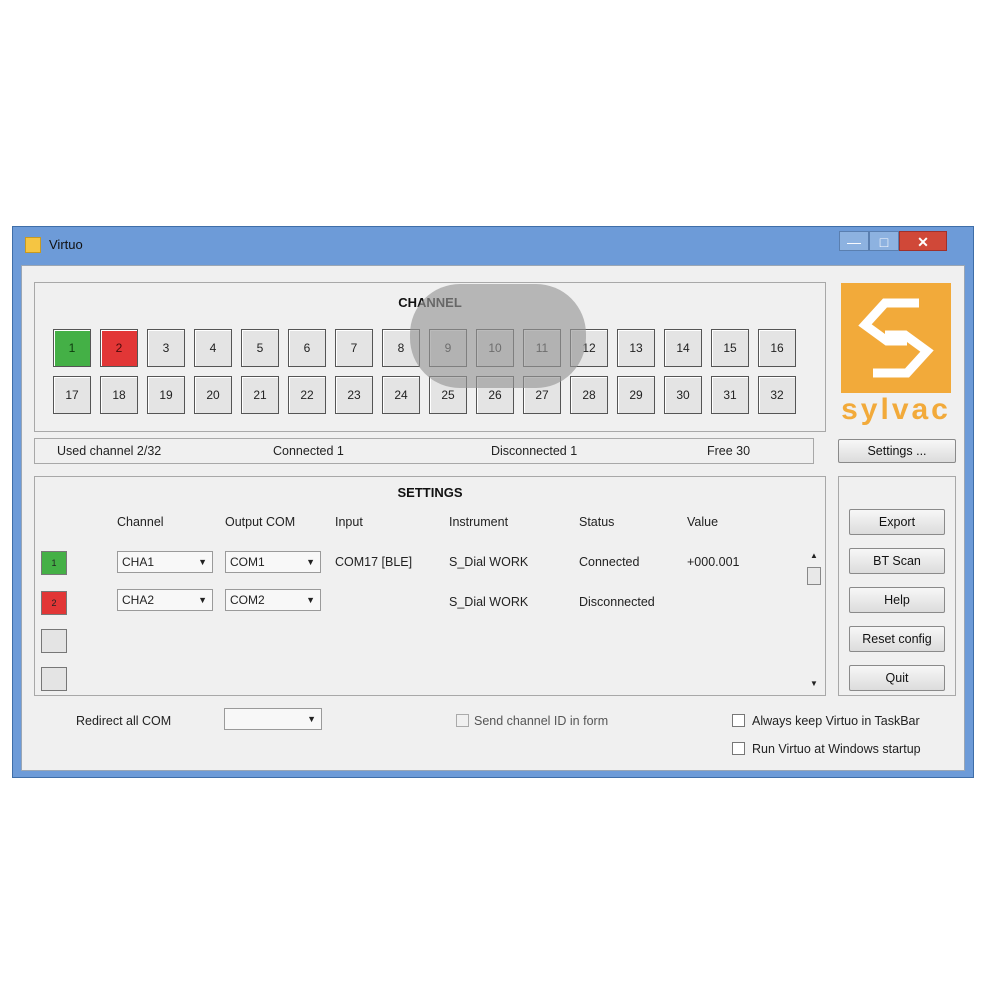 The width and height of the screenshot is (1000, 1000). What do you see at coordinates (836, 749) in the screenshot?
I see `run-startup-label: Run Virtuo at Windows startup` at bounding box center [836, 749].